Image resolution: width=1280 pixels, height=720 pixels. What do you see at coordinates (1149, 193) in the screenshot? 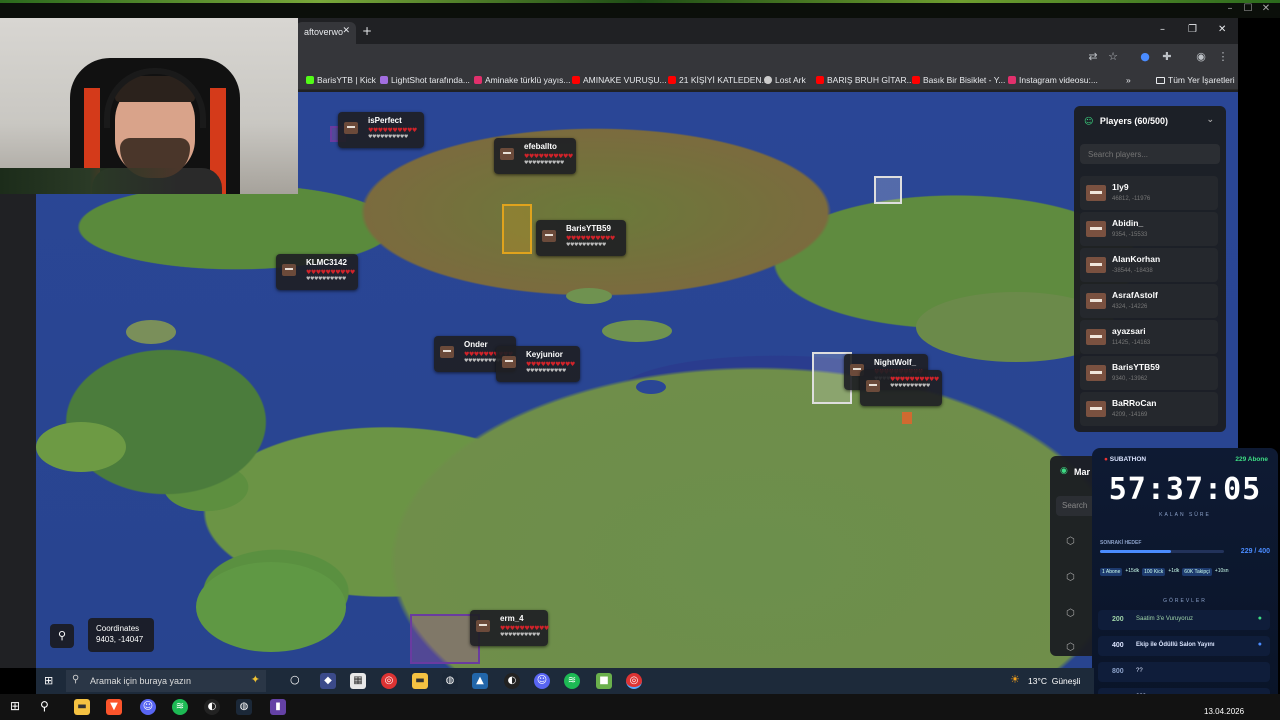
I see `player-list-item: 1ly9 46812, -11976` at bounding box center [1149, 193].